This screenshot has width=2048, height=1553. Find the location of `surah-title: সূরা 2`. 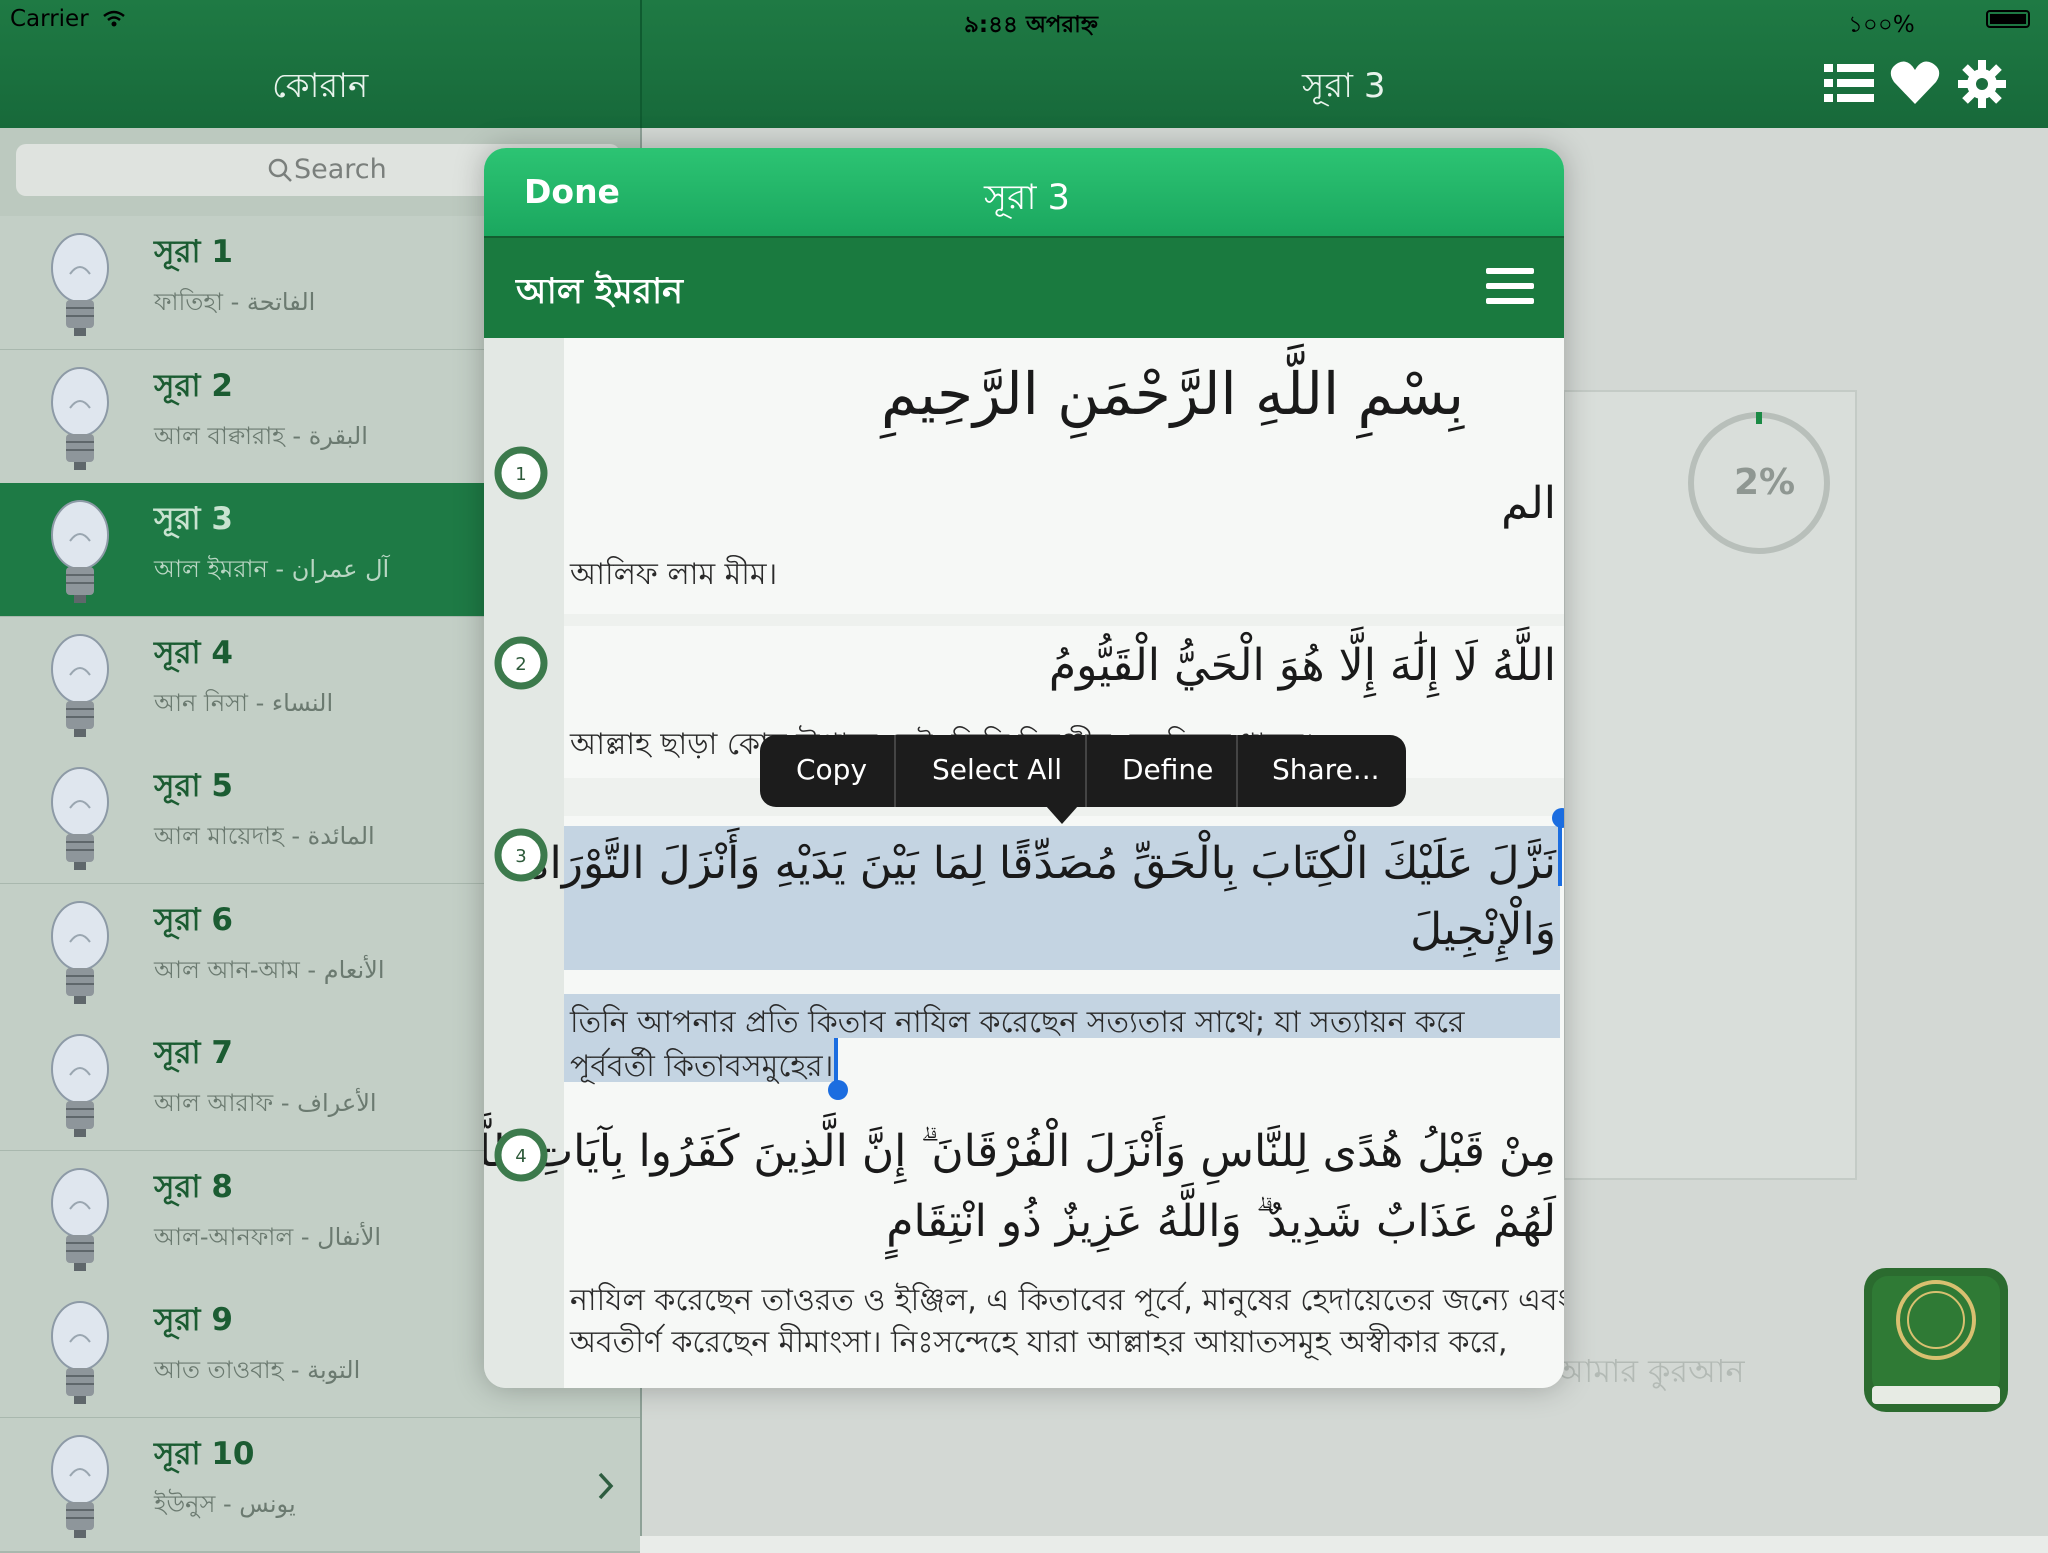

surah-title: সূরা 2 is located at coordinates (193, 386).